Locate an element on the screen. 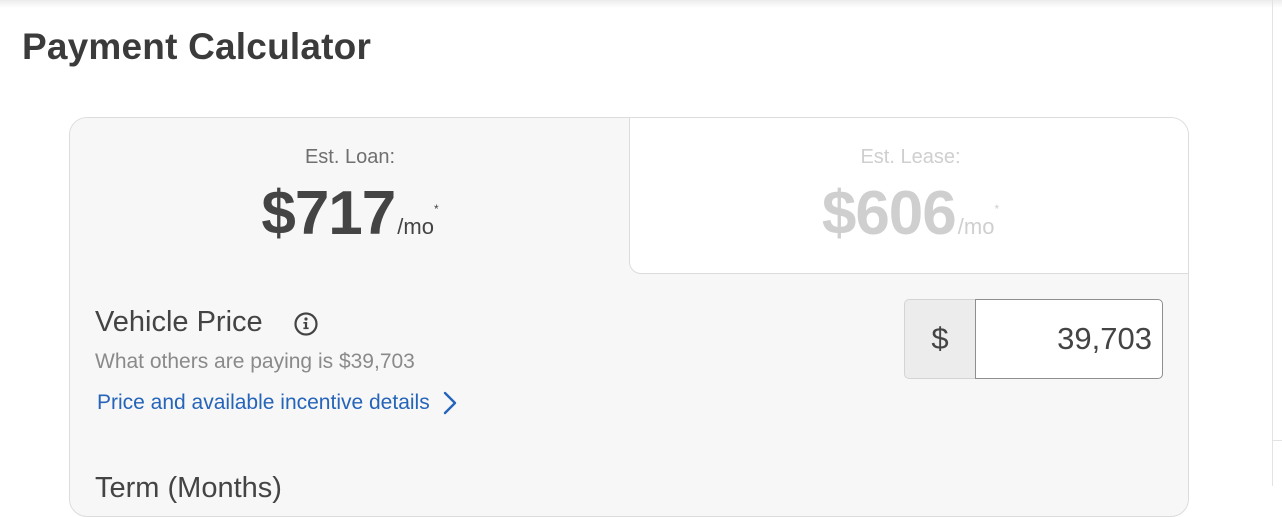  tab-est-lease: Est. Lease: $606 /mo * is located at coordinates (908, 196).